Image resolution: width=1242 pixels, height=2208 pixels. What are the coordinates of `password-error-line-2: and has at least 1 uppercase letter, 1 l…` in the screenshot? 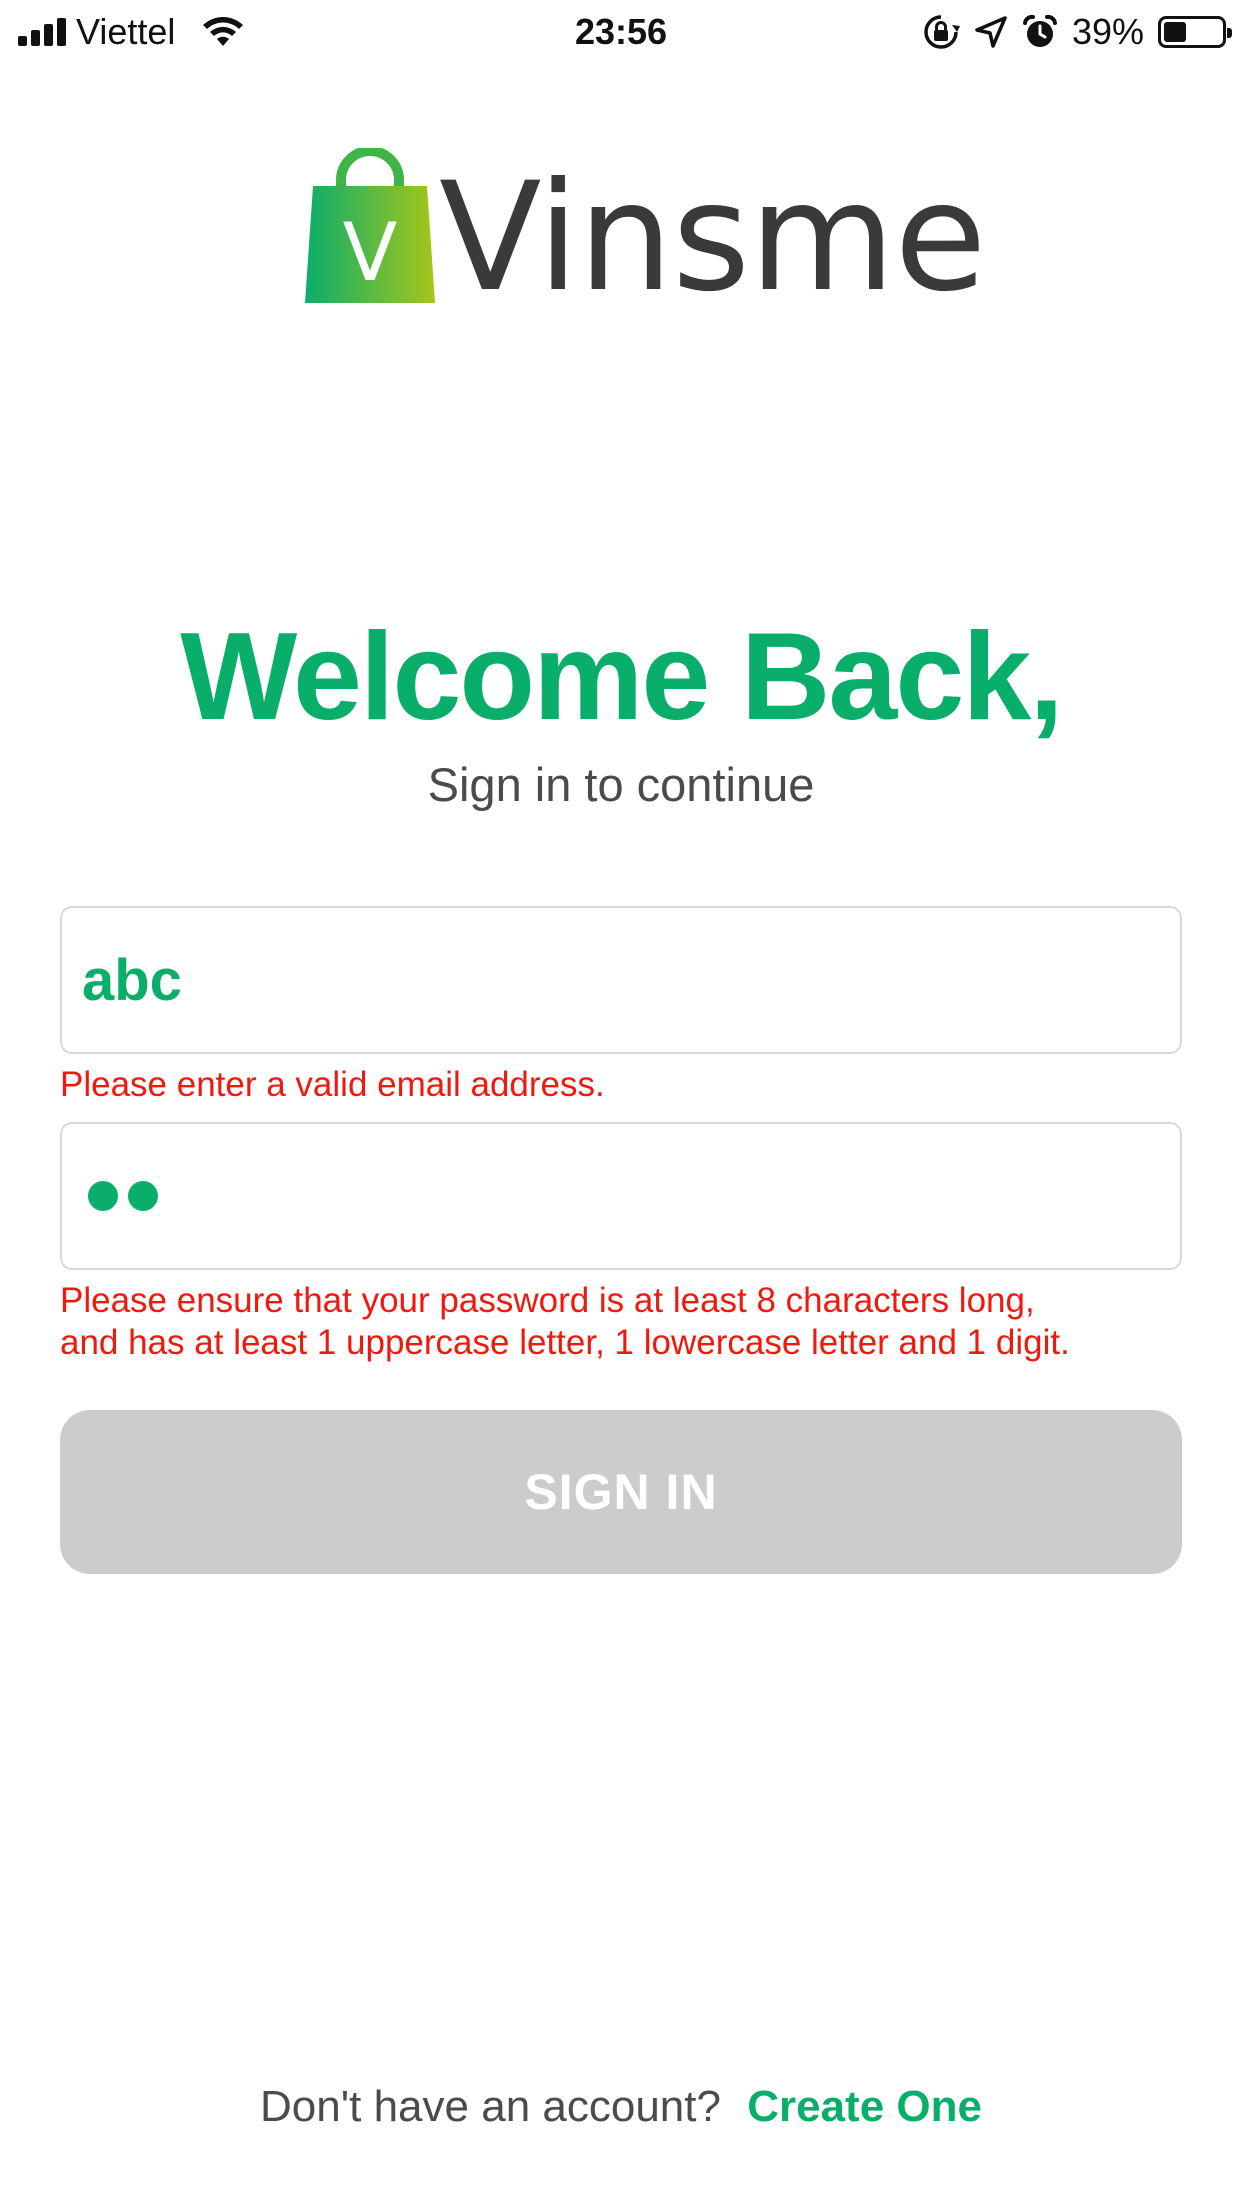 It's located at (565, 1342).